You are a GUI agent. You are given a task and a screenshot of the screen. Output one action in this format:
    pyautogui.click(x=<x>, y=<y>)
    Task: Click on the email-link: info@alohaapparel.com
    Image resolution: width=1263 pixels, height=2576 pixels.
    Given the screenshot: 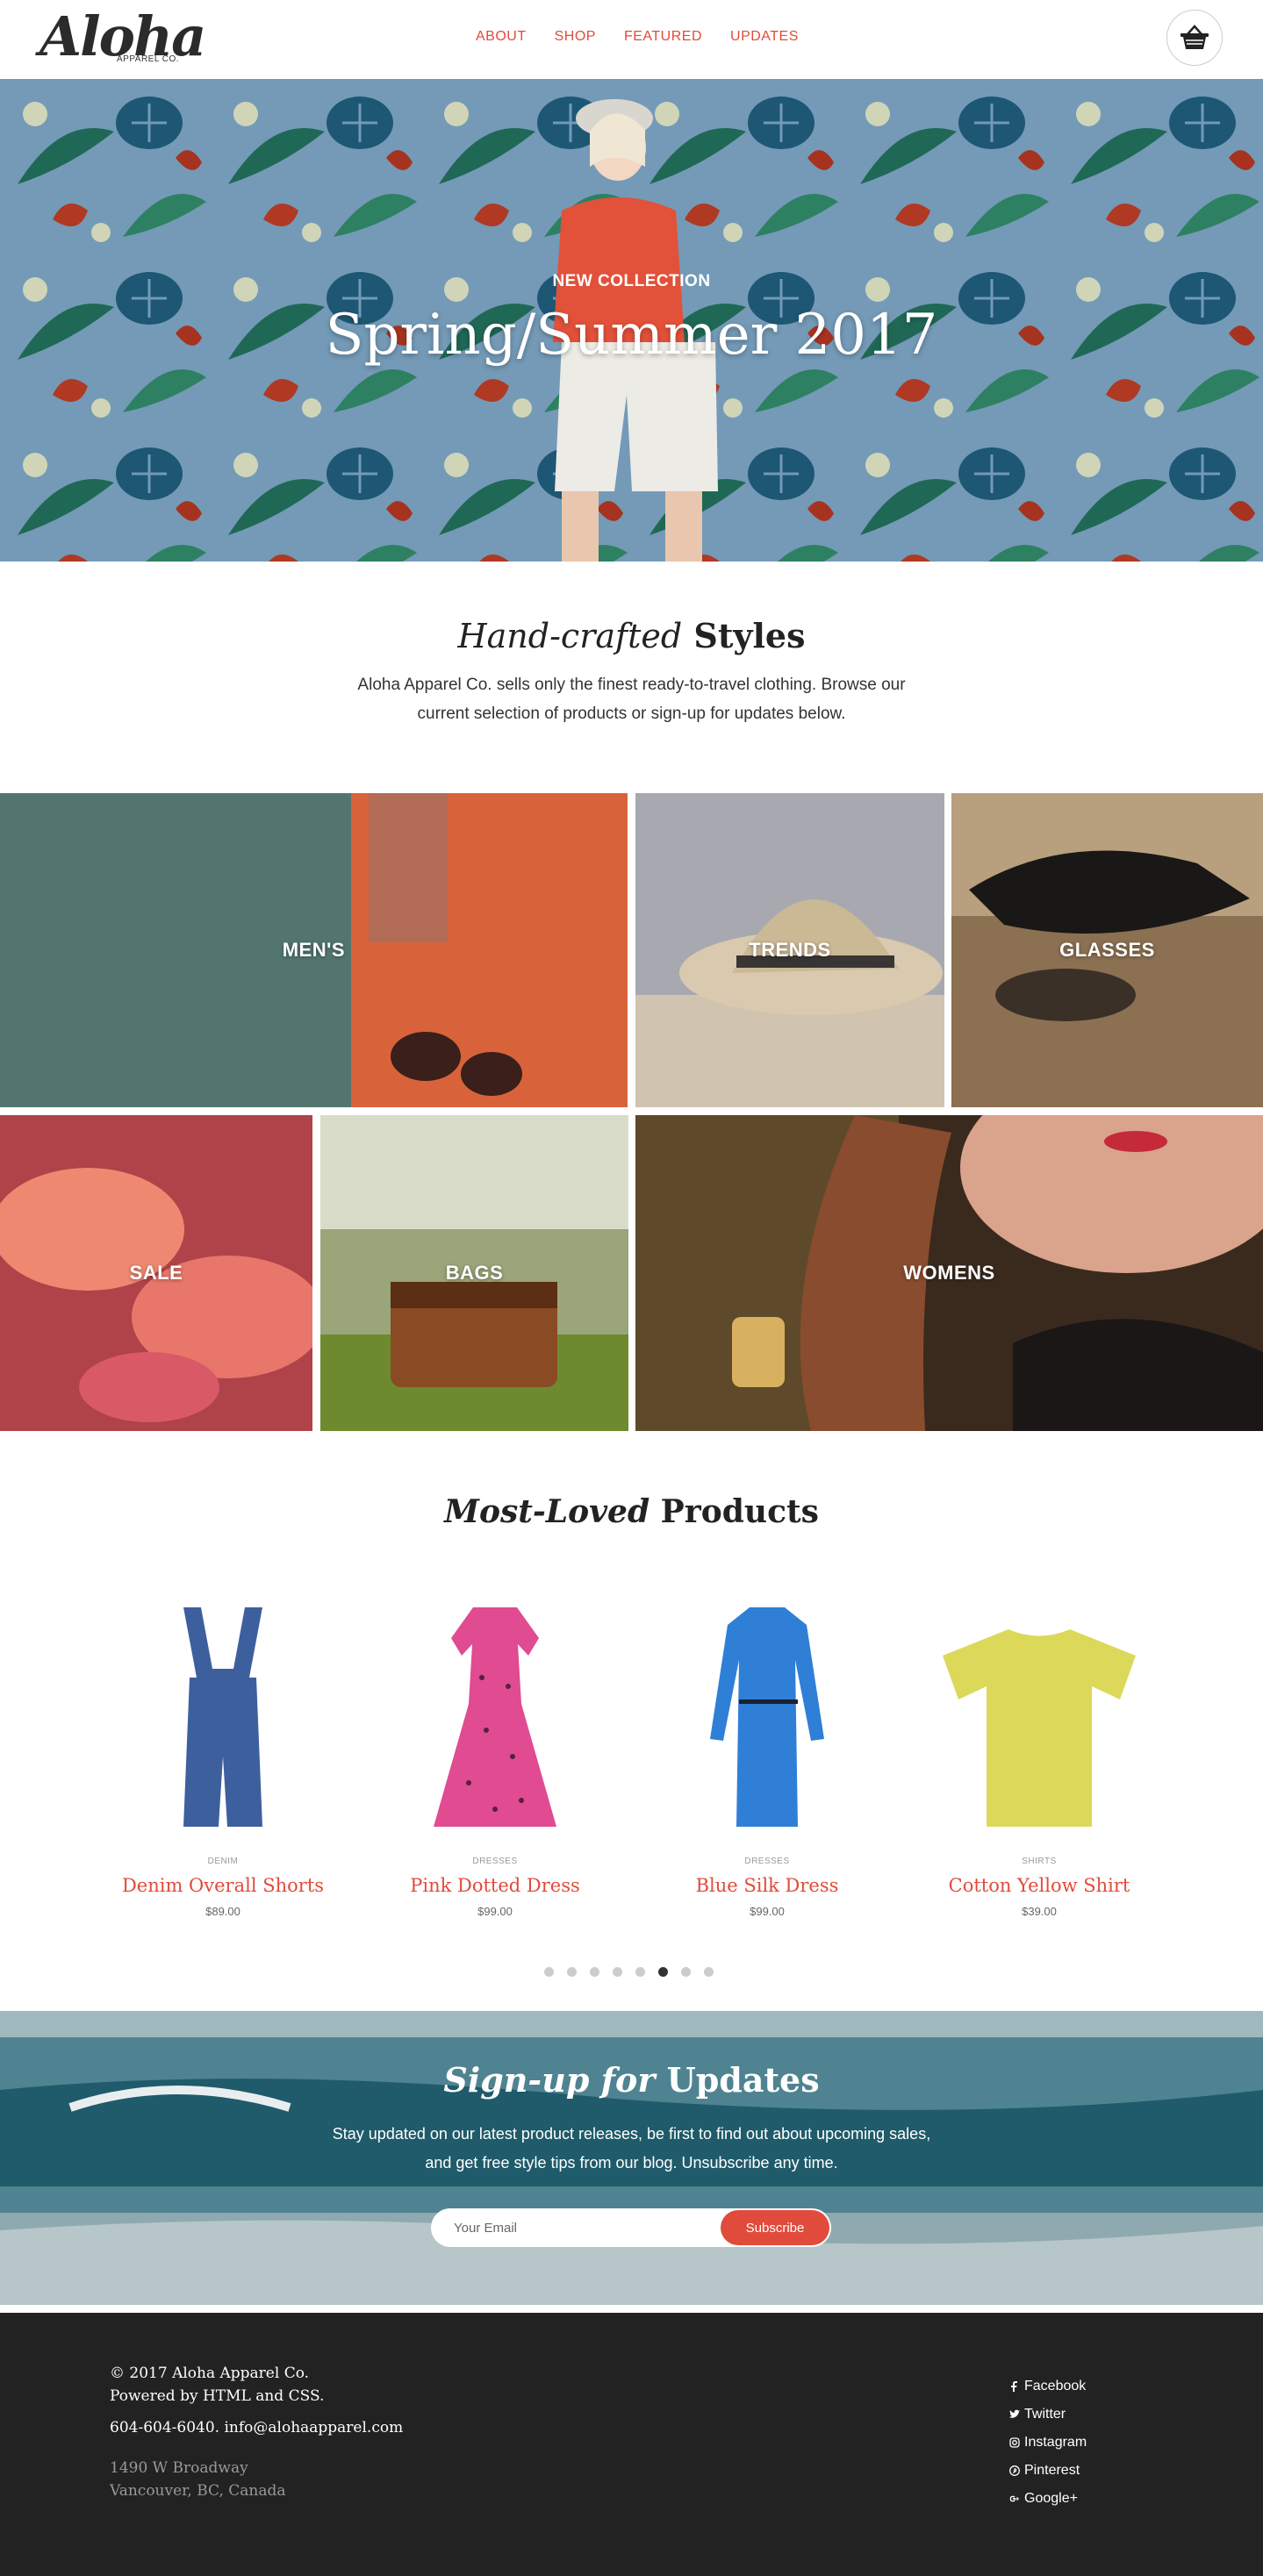 What is the action you would take?
    pyautogui.click(x=313, y=2427)
    